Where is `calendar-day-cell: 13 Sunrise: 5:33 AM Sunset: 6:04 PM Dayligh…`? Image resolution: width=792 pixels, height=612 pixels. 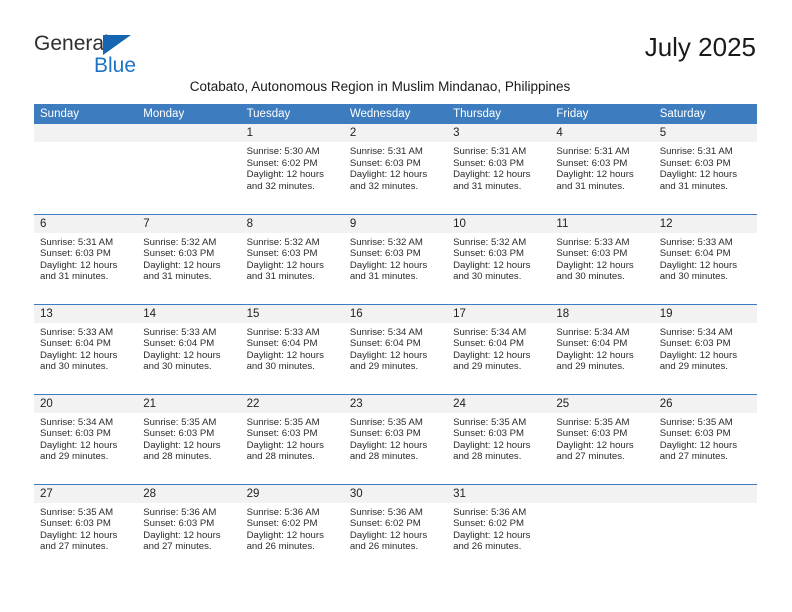 calendar-day-cell: 13 Sunrise: 5:33 AM Sunset: 6:04 PM Dayligh… is located at coordinates (86, 348).